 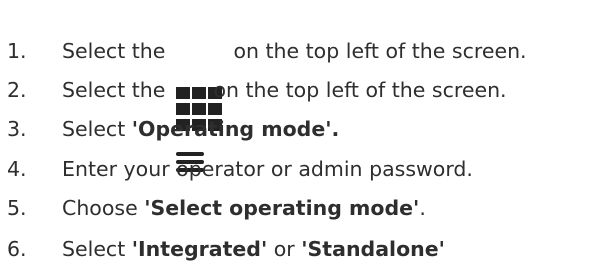 I want to click on step-text-full: Enter your operator or admin password., so click(x=267, y=169).